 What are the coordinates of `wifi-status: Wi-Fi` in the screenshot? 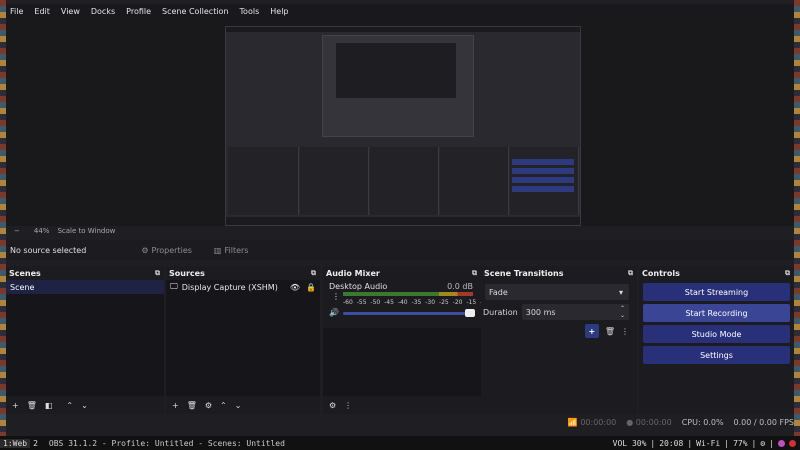 It's located at (708, 443).